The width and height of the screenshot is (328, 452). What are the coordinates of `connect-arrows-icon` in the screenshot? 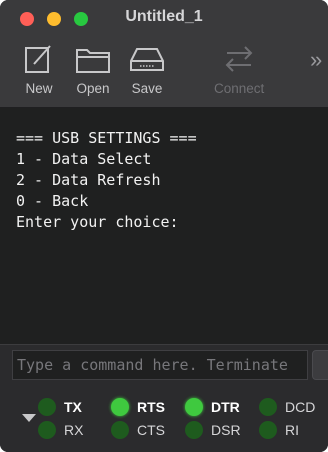 It's located at (239, 59).